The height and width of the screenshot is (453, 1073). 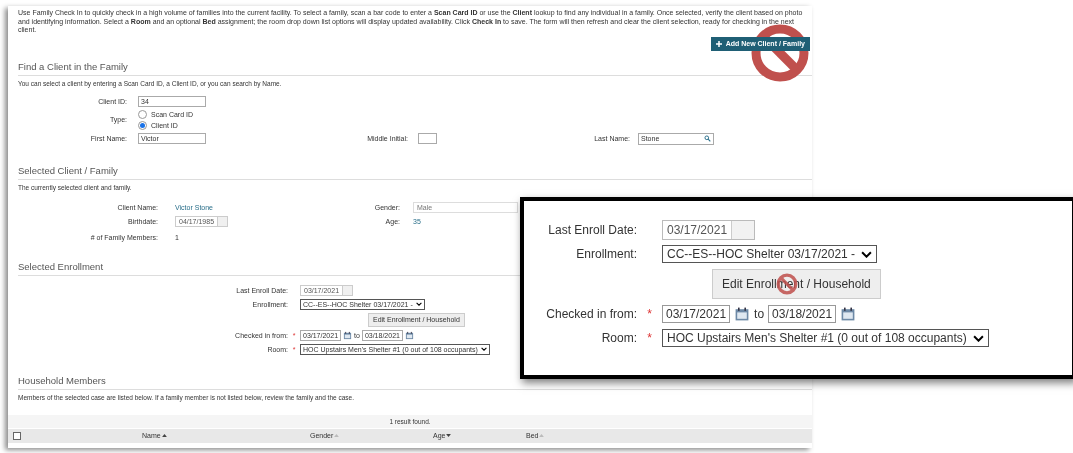 What do you see at coordinates (415, 172) in the screenshot?
I see `section-title: Selected Client / Family` at bounding box center [415, 172].